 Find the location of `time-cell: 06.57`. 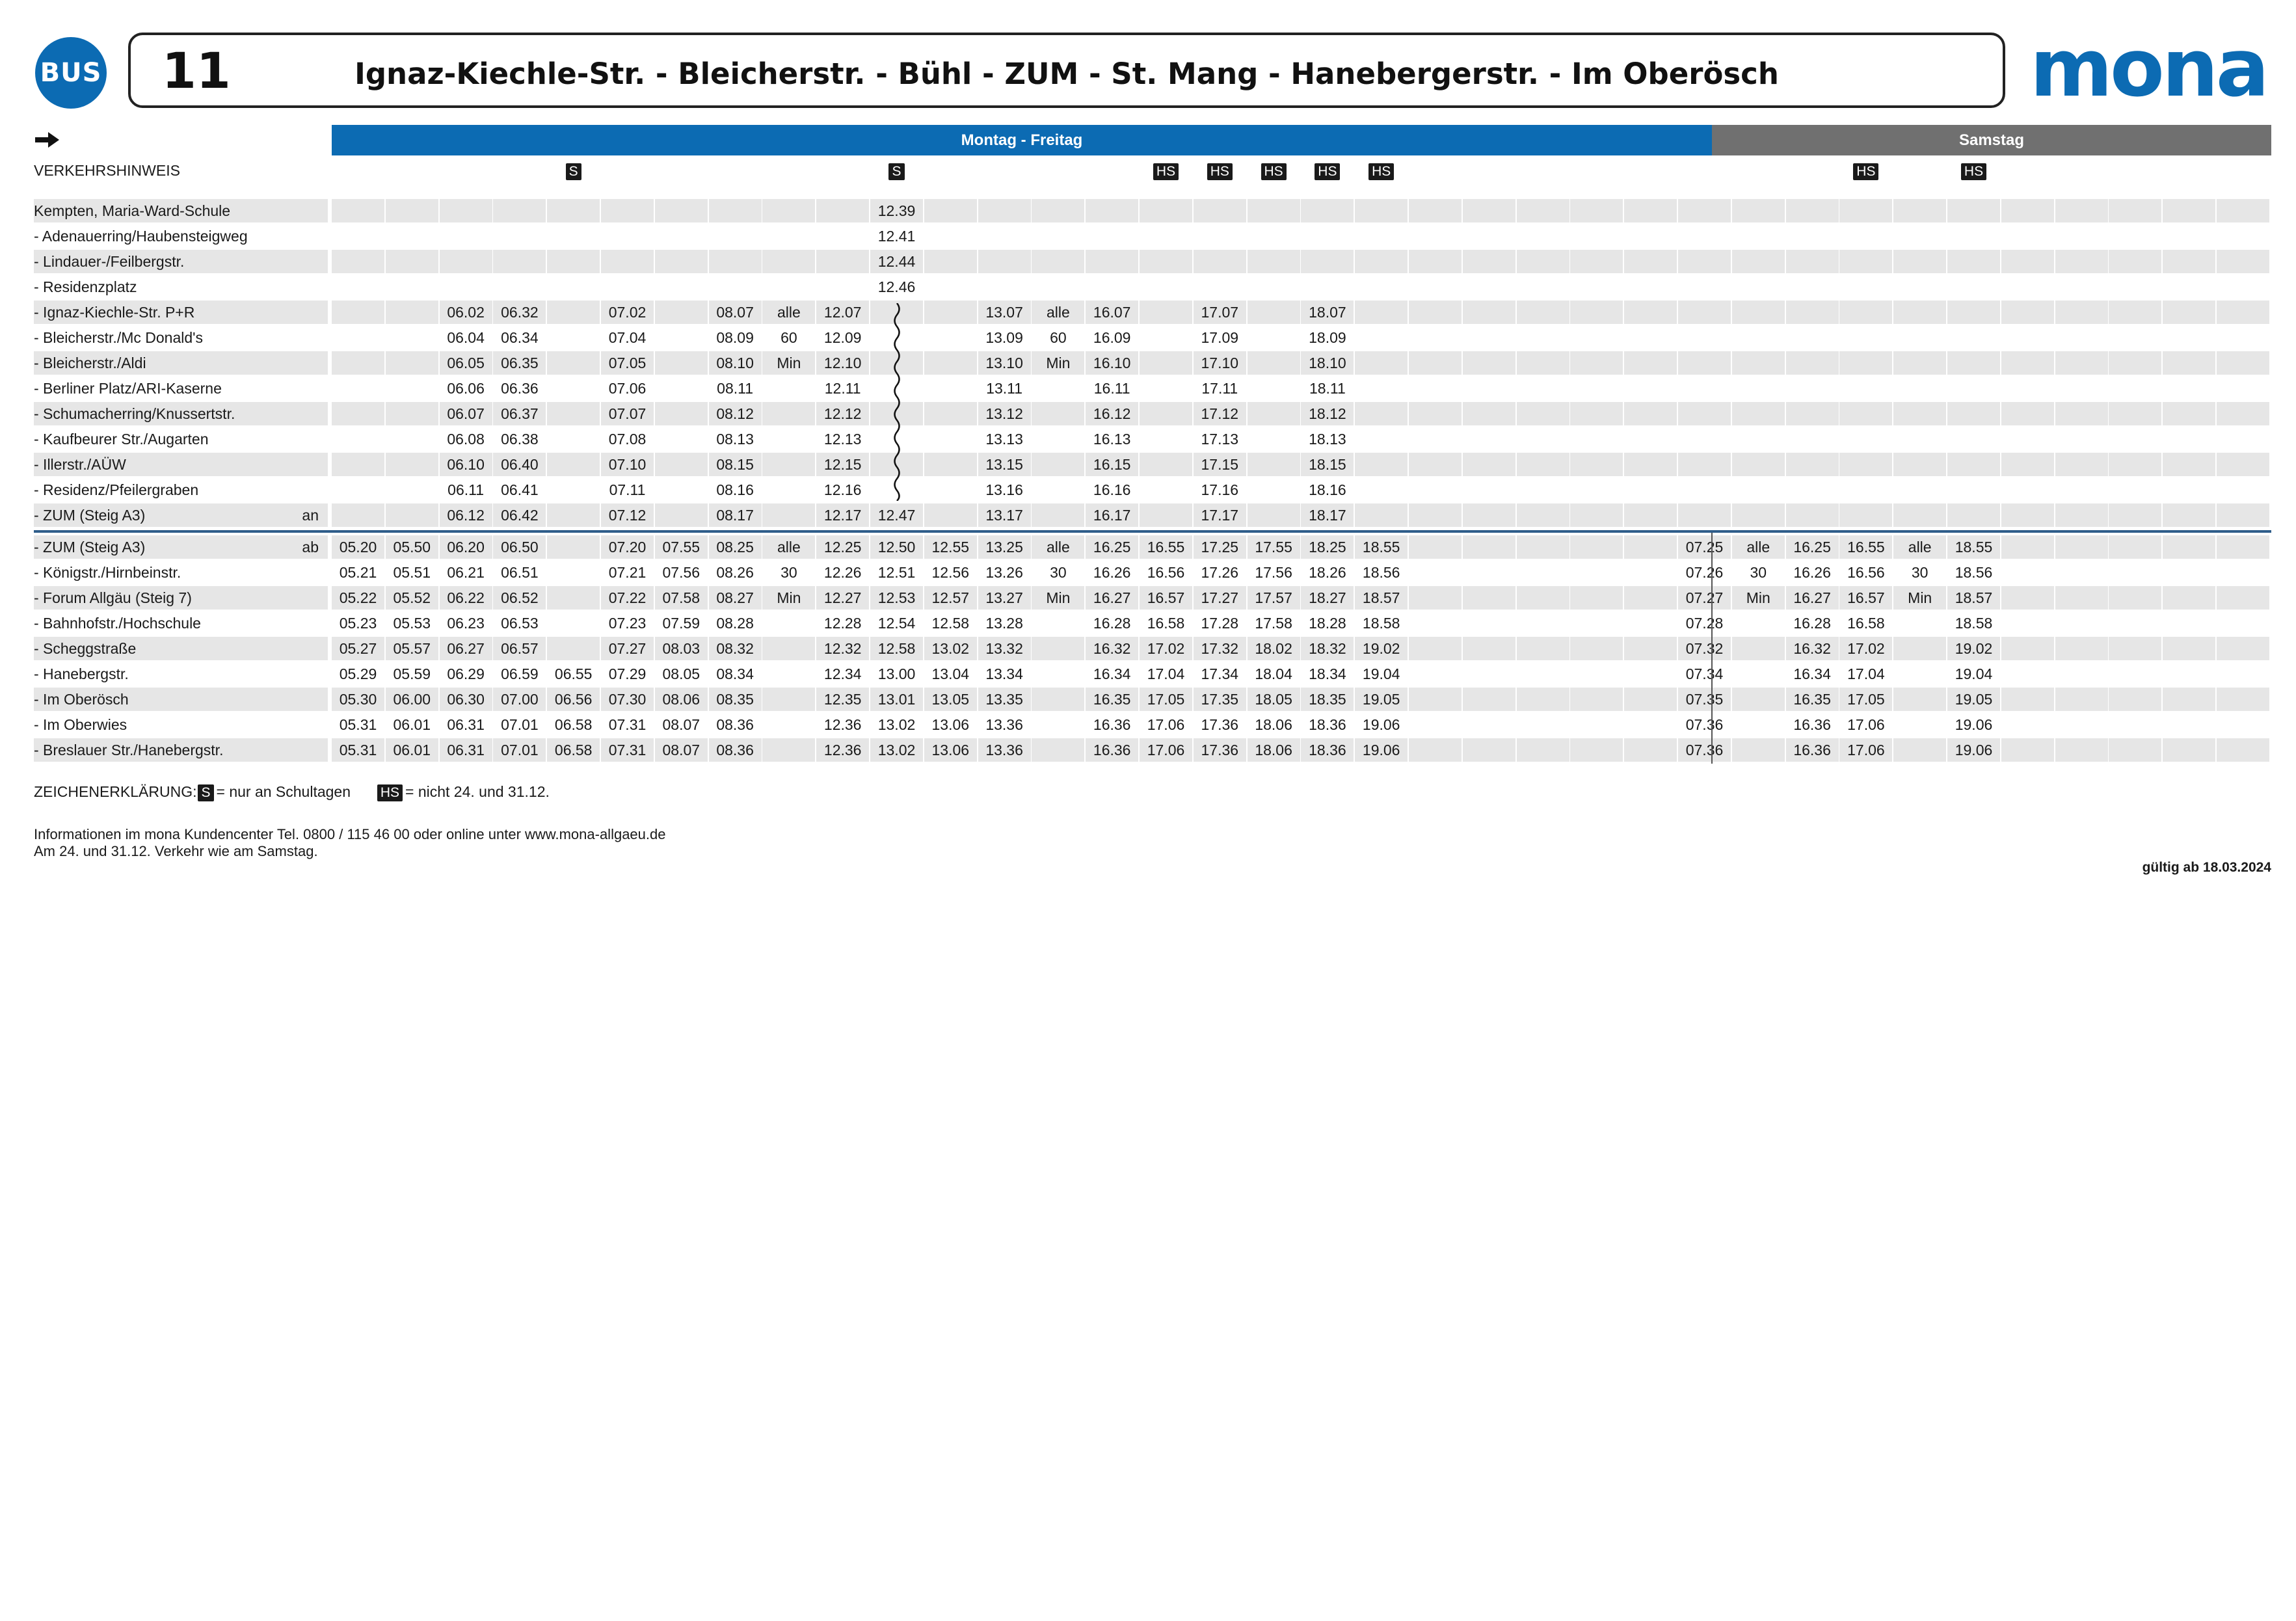

time-cell: 06.57 is located at coordinates (519, 648).